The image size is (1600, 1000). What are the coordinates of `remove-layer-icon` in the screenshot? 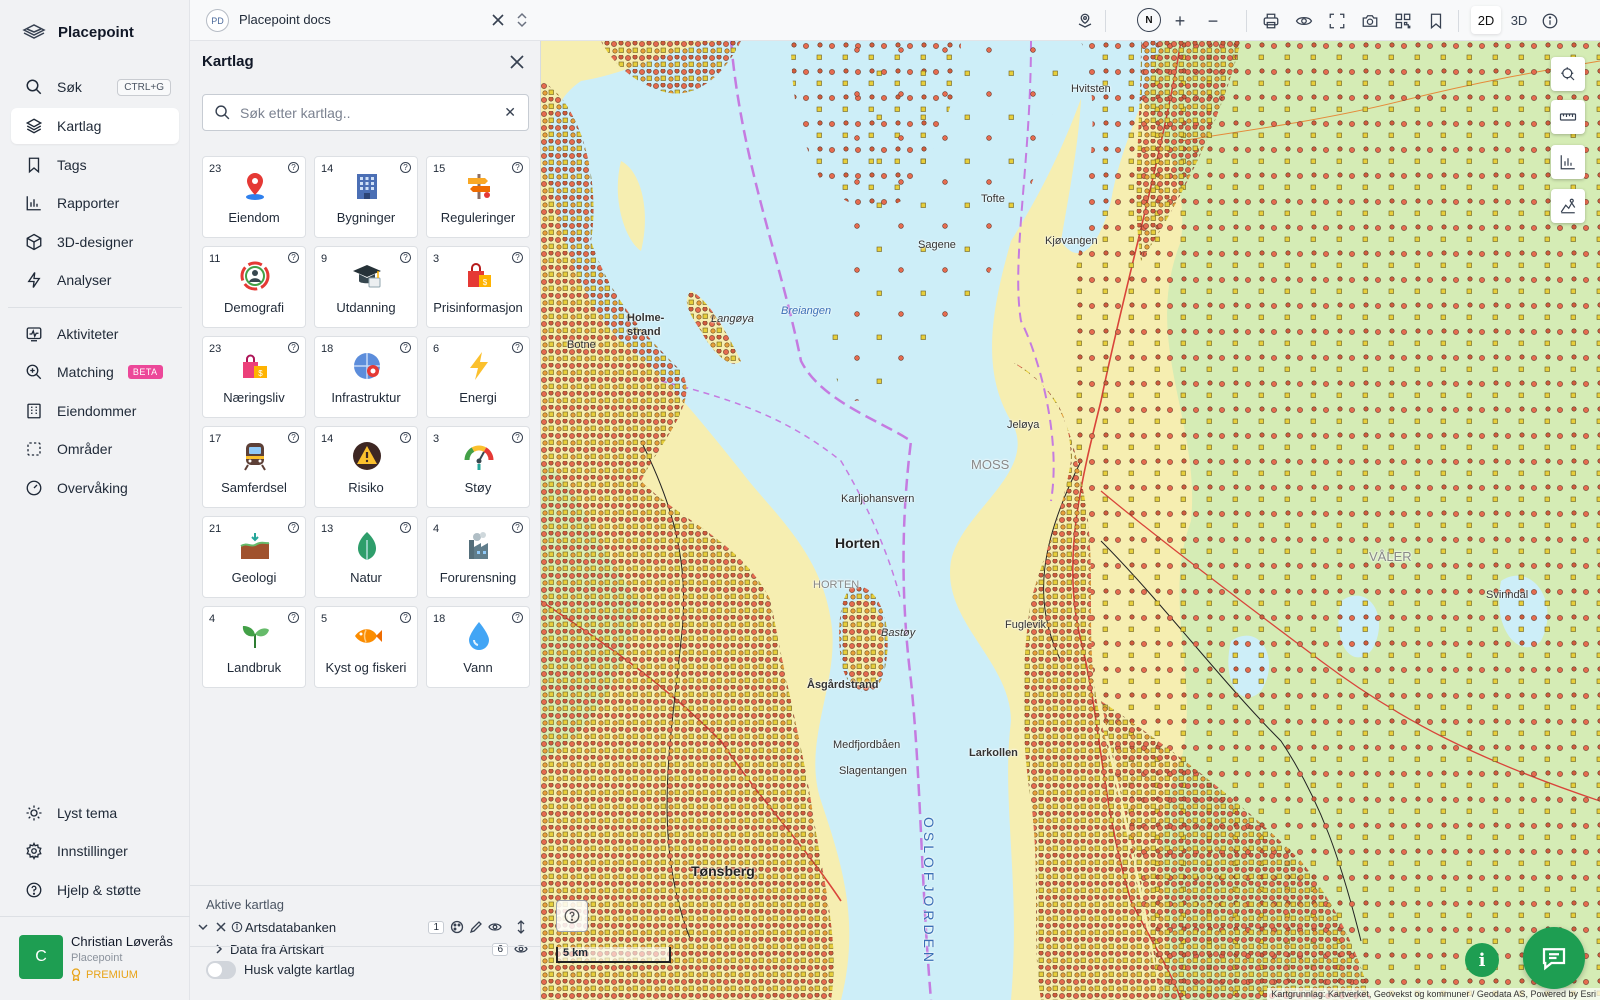 It's located at (221, 927).